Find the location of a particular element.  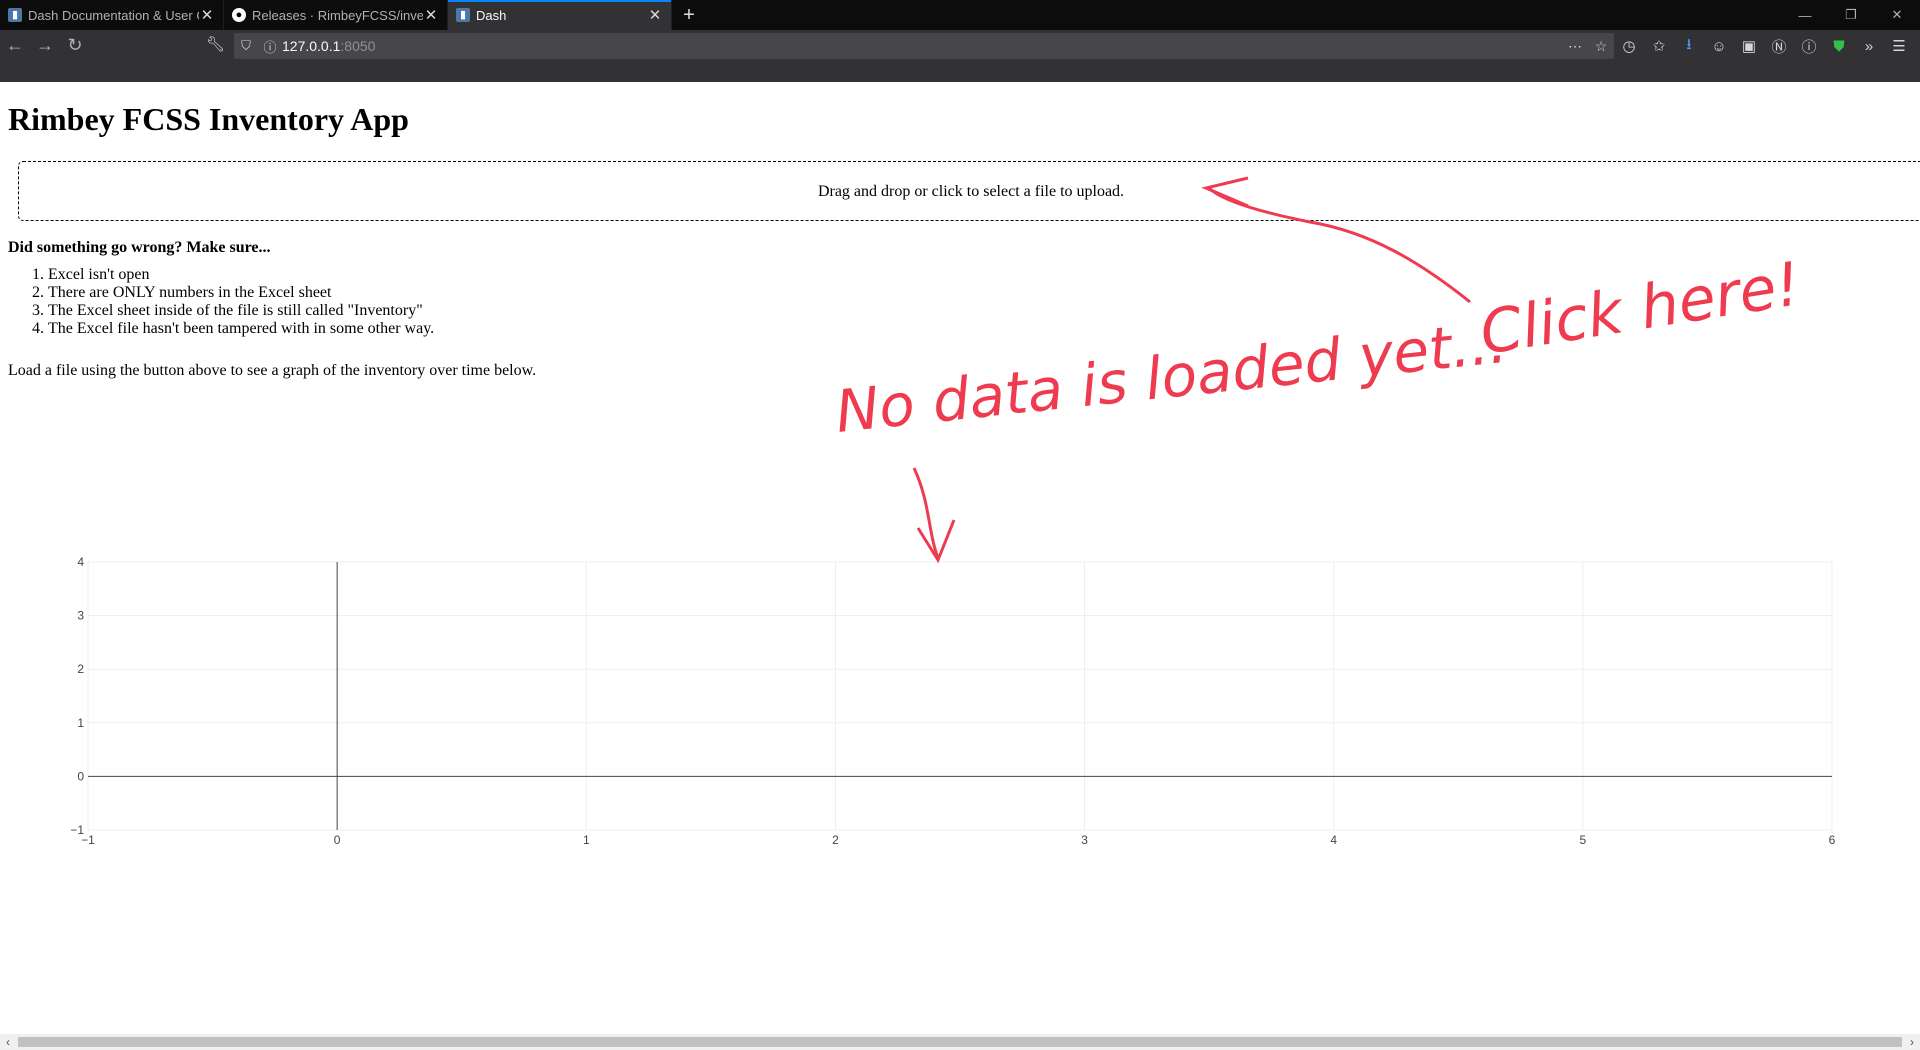

page-title: Rimbey FCSS Inventory App is located at coordinates (208, 119).